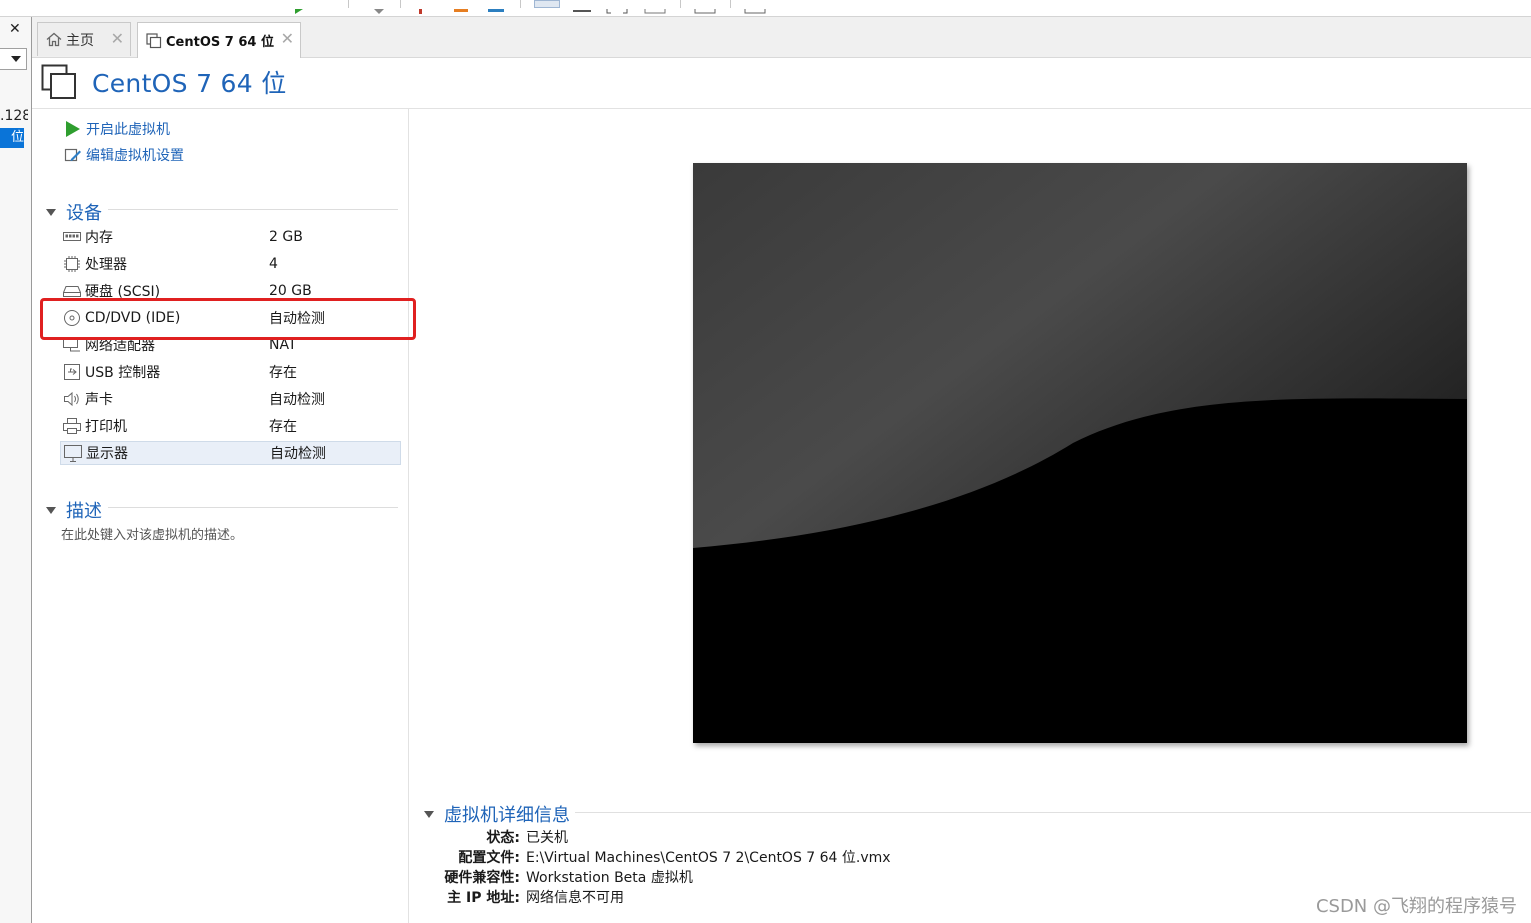  I want to click on library-search-dropdown, so click(13, 59).